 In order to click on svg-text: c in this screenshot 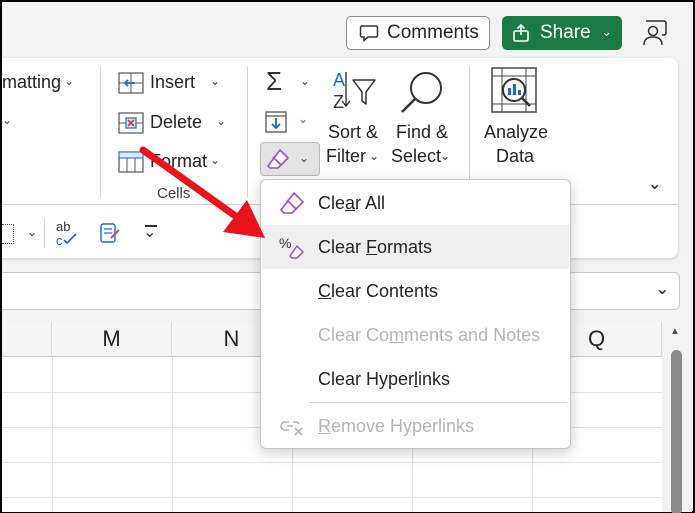, I will do `click(59, 240)`.